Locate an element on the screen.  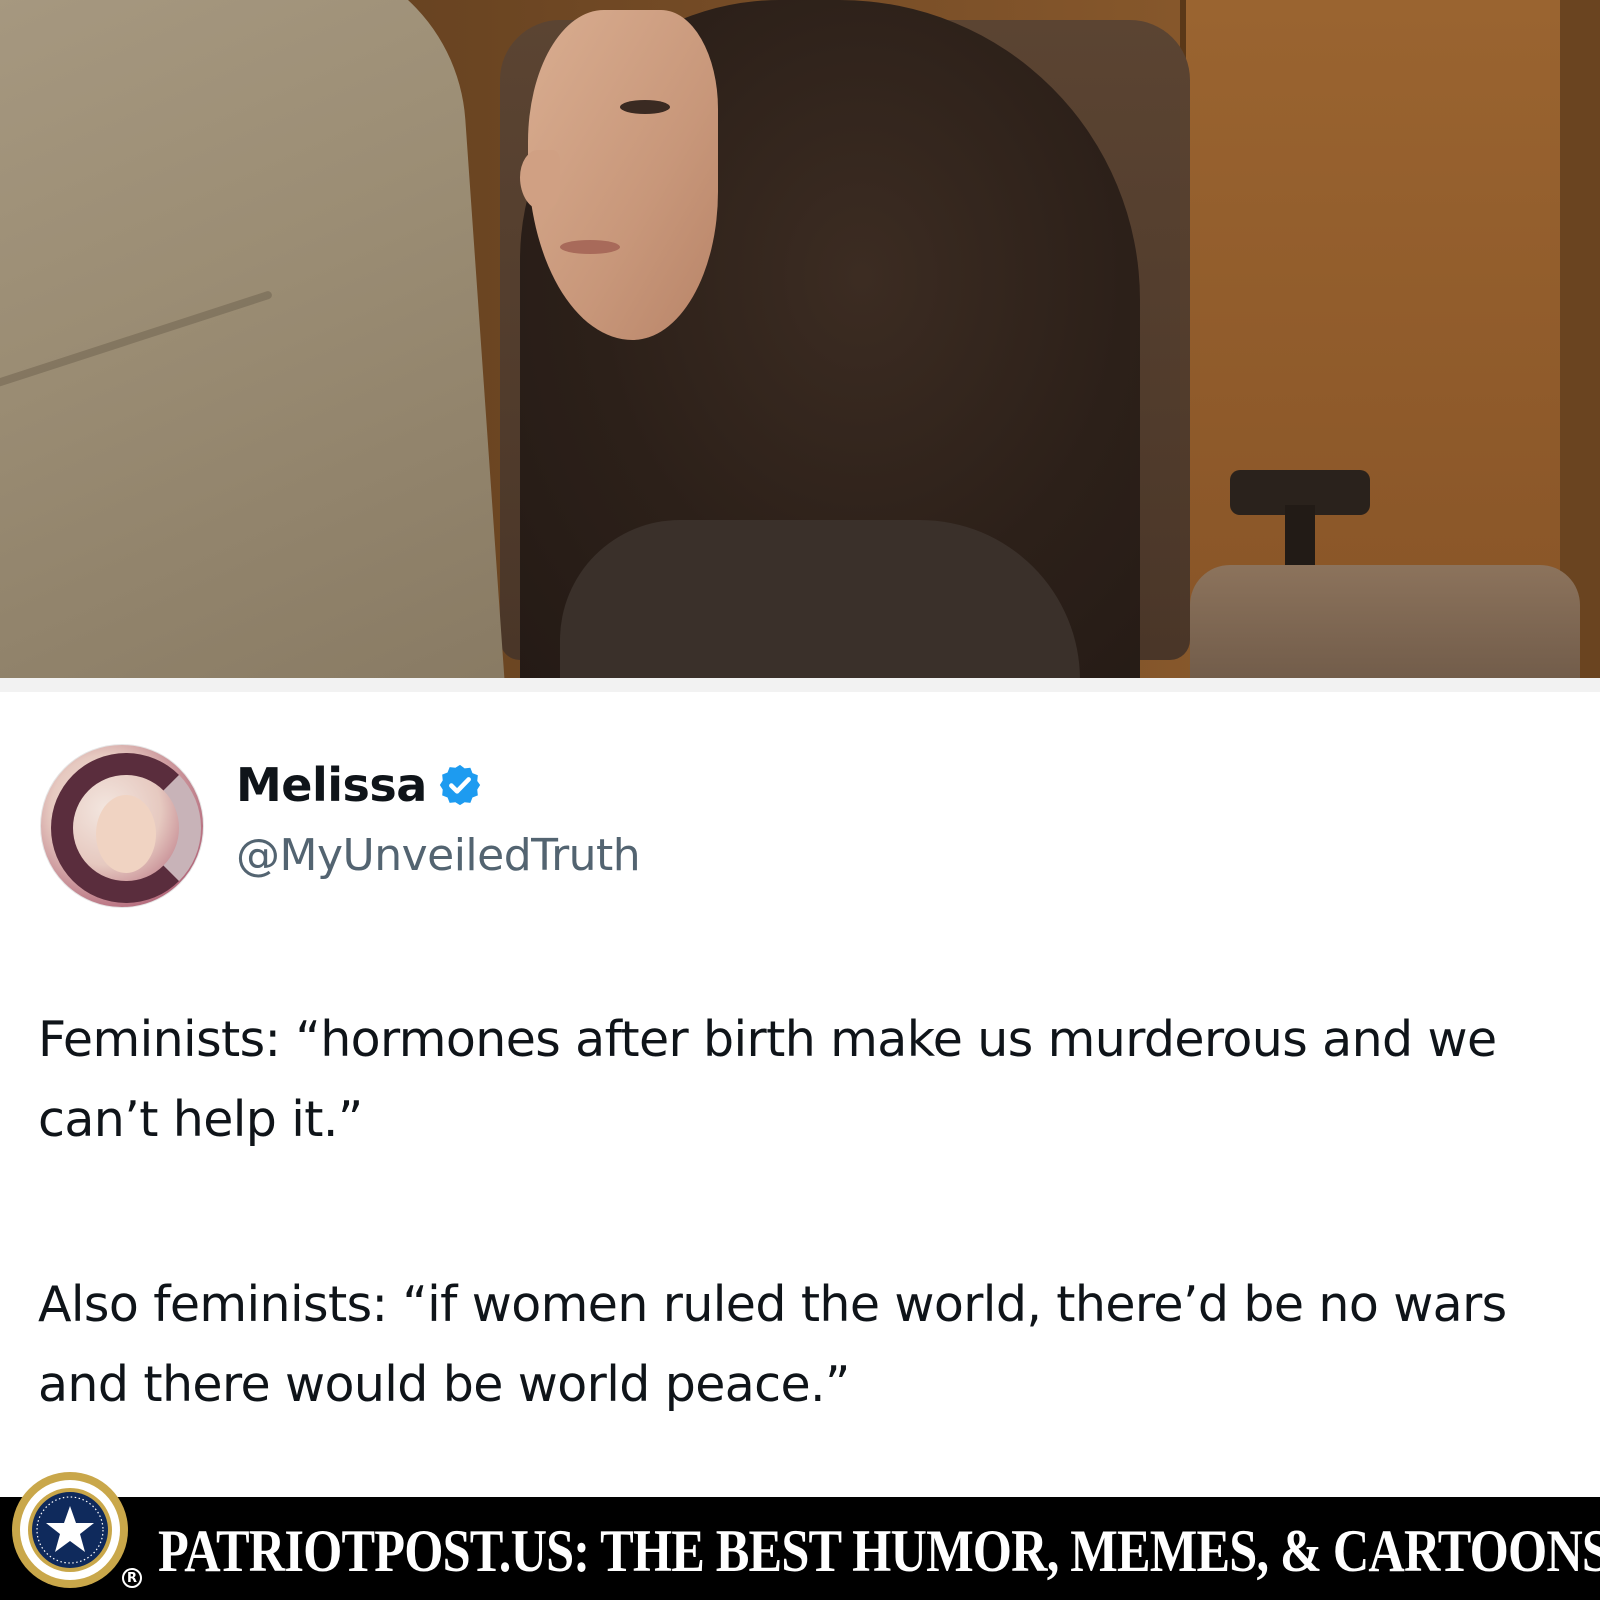
display-name: Melissa is located at coordinates (331, 785).